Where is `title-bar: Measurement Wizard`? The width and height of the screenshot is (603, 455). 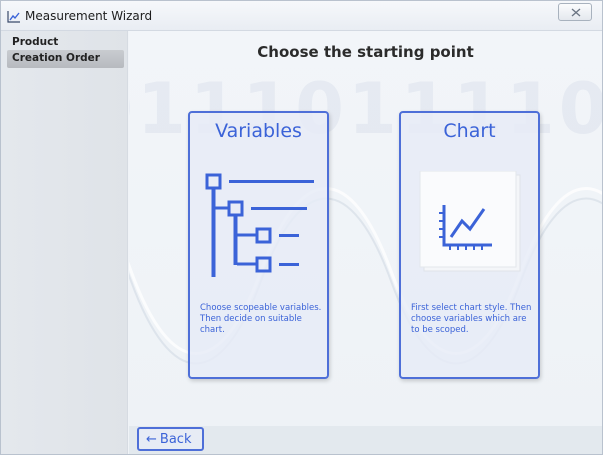 title-bar: Measurement Wizard is located at coordinates (301, 16).